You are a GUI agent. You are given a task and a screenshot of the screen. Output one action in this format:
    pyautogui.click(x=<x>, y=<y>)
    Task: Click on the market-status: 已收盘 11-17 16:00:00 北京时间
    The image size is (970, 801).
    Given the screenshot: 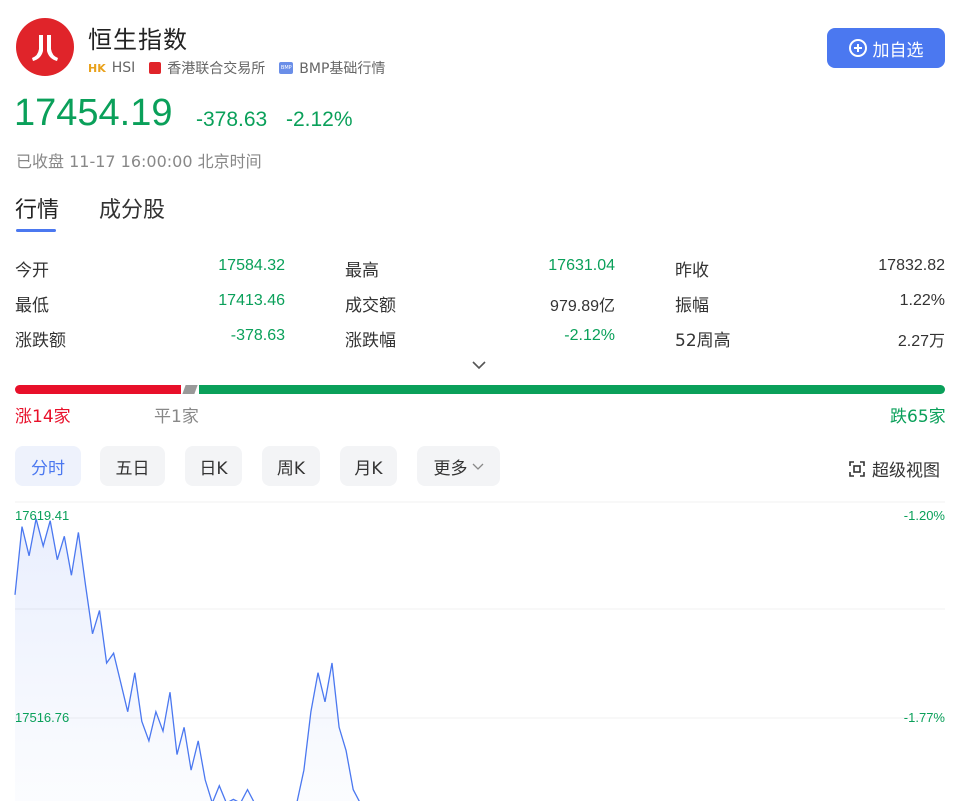 What is the action you would take?
    pyautogui.click(x=139, y=161)
    